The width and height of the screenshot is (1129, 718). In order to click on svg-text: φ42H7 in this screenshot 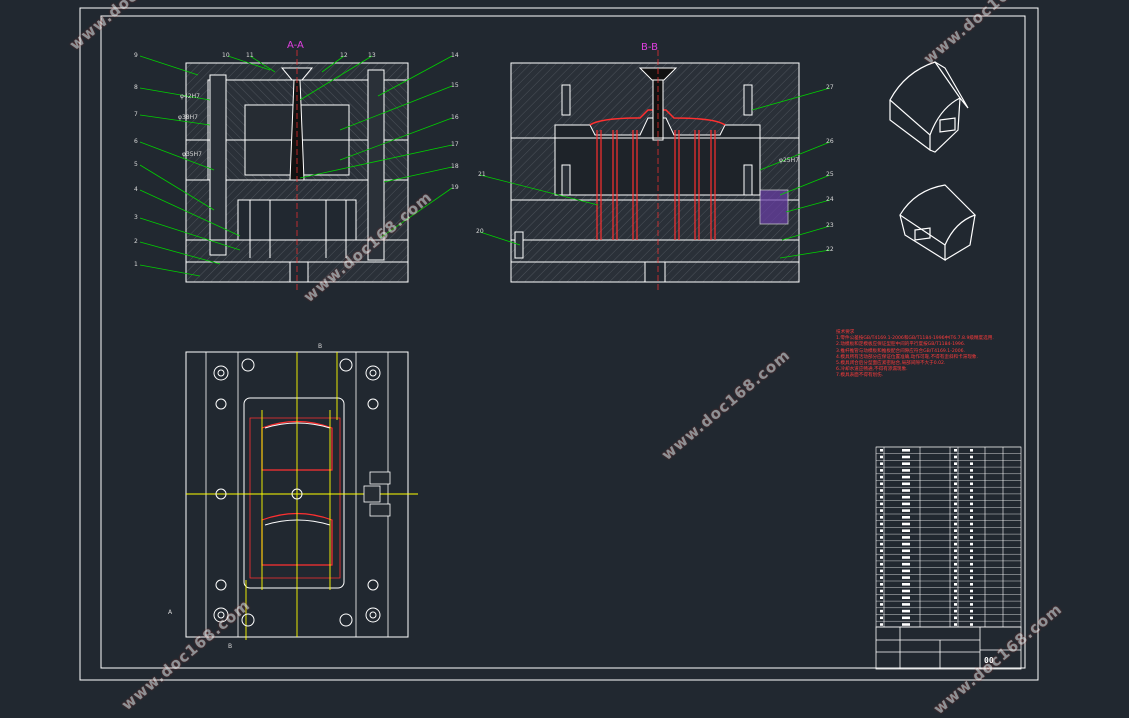, I will do `click(190, 96)`.